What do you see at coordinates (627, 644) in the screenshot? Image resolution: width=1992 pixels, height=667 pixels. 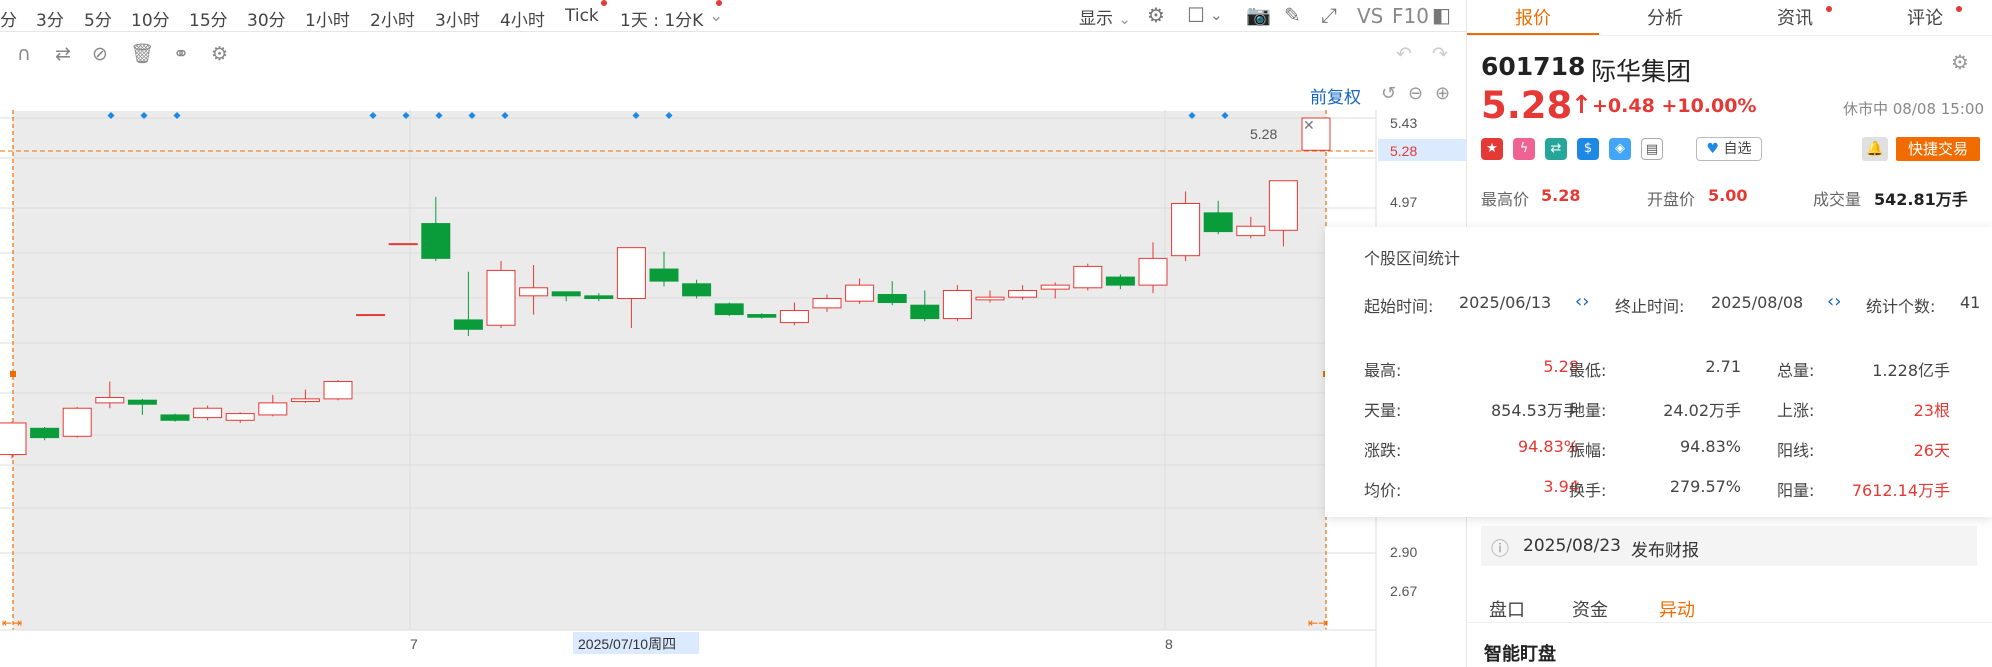 I see `x-crosshair-date: 2025/07/10周四` at bounding box center [627, 644].